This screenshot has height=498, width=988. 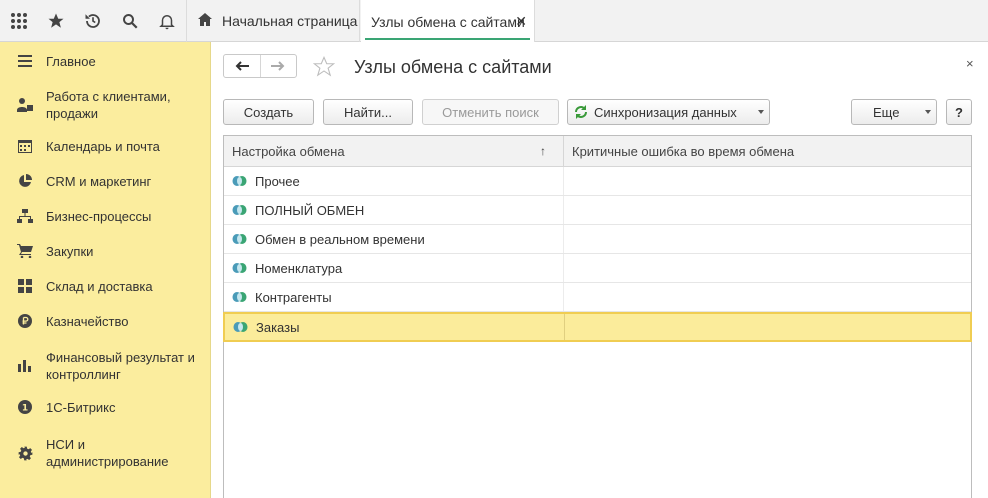 What do you see at coordinates (683, 151) in the screenshot?
I see `column-header-label: Критичные ошибка во время обмена` at bounding box center [683, 151].